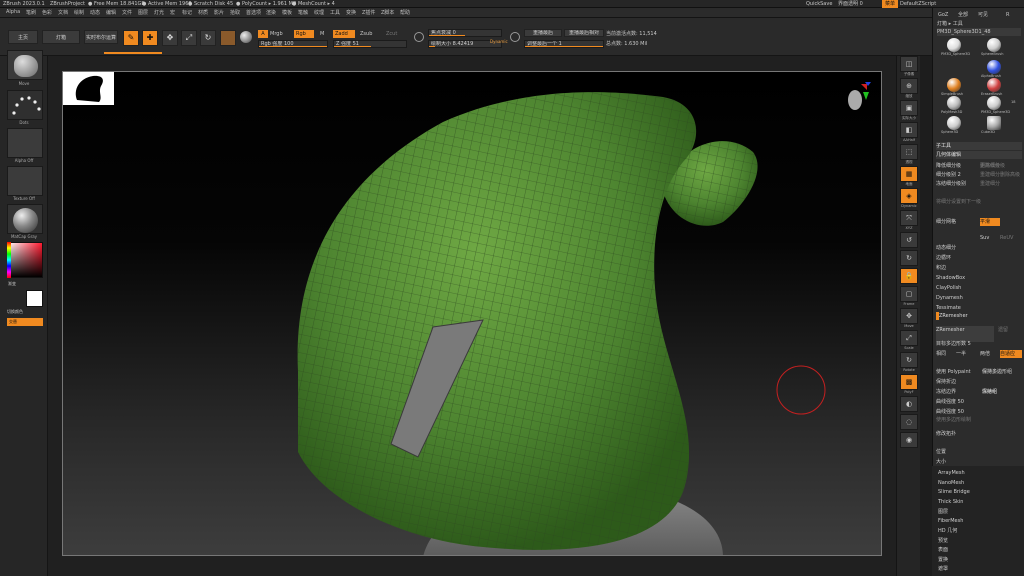  What do you see at coordinates (63, 12) in the screenshot?
I see `menu-document: 文档` at bounding box center [63, 12].